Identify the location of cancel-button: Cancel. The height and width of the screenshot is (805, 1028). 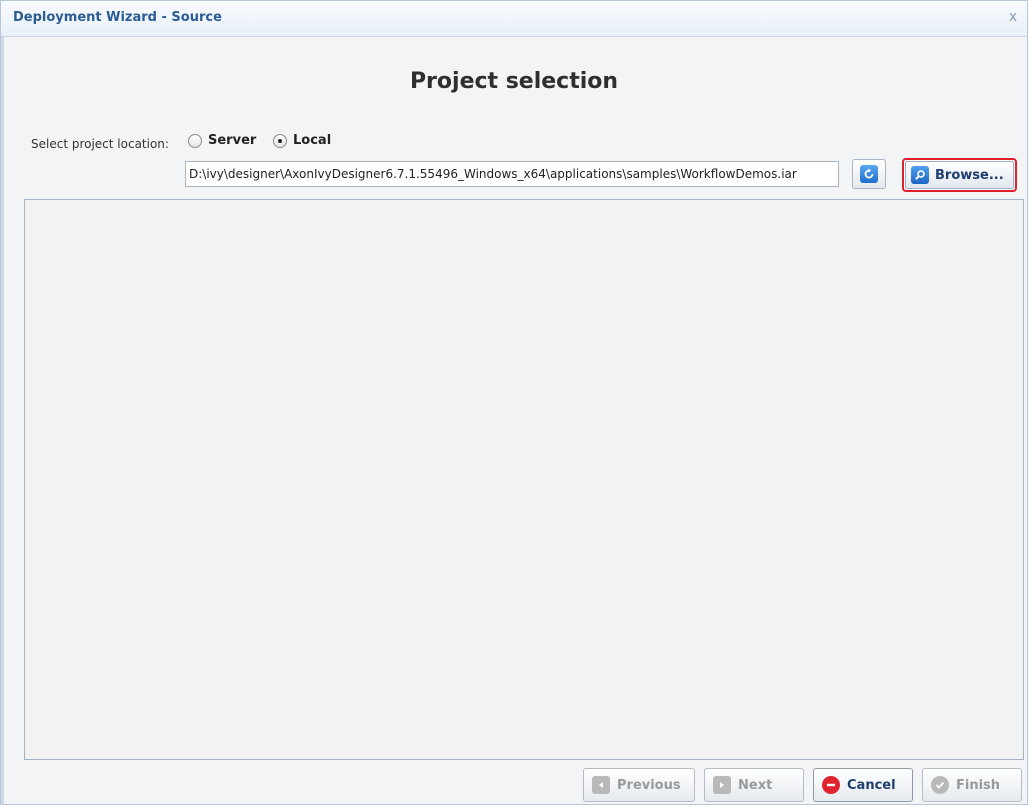
(863, 785).